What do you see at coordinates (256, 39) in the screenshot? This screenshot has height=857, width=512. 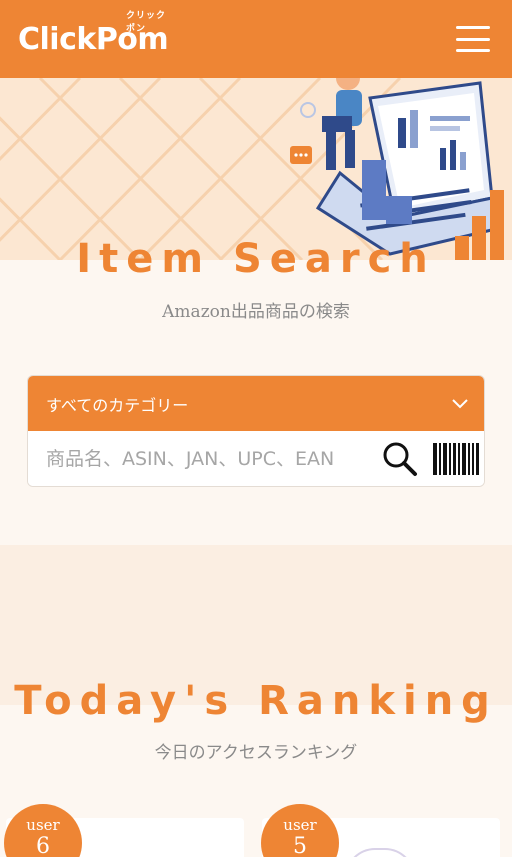 I see `site-header: クリックポン ClickPom` at bounding box center [256, 39].